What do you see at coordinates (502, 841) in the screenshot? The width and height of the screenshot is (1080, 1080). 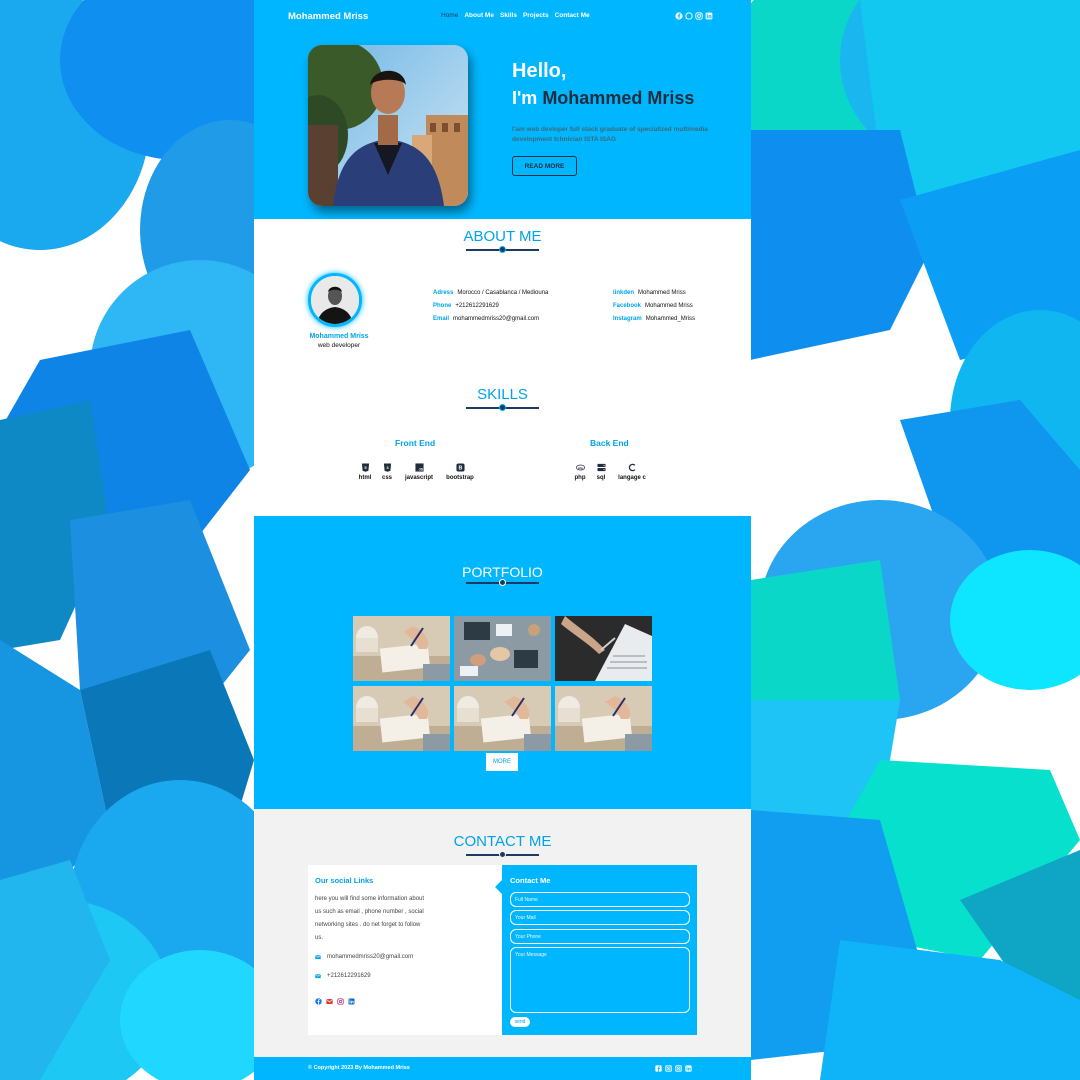 I see `contact-title: CONTACT ME` at bounding box center [502, 841].